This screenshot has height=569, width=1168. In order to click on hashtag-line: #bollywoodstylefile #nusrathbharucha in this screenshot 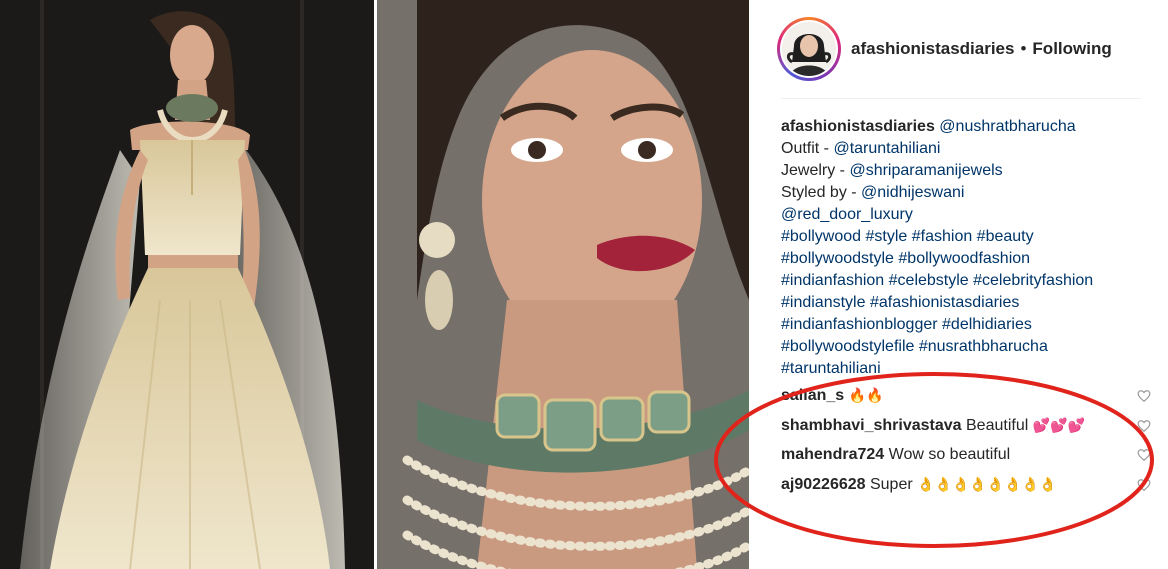, I will do `click(966, 347)`.